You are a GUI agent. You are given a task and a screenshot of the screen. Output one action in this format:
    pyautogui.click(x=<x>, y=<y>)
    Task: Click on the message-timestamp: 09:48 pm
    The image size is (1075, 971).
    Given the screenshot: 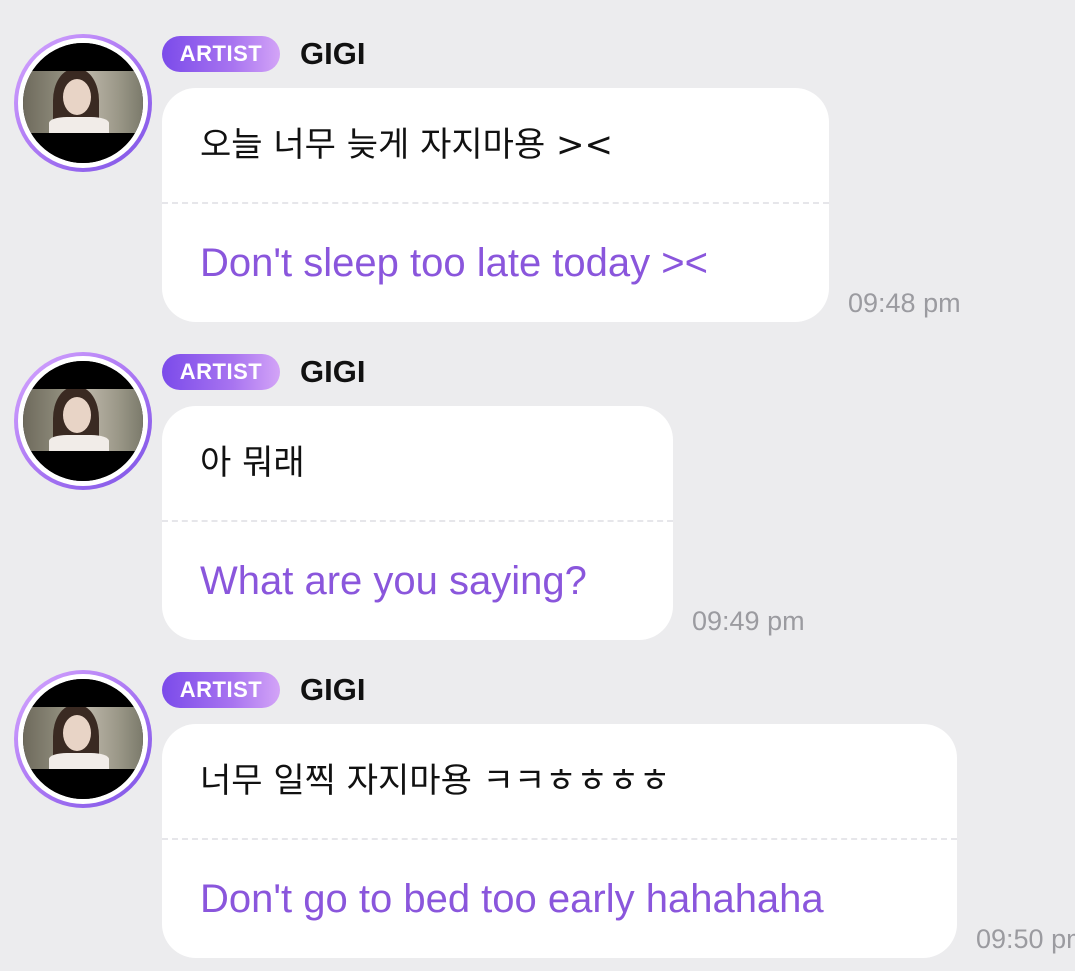 What is the action you would take?
    pyautogui.click(x=904, y=303)
    